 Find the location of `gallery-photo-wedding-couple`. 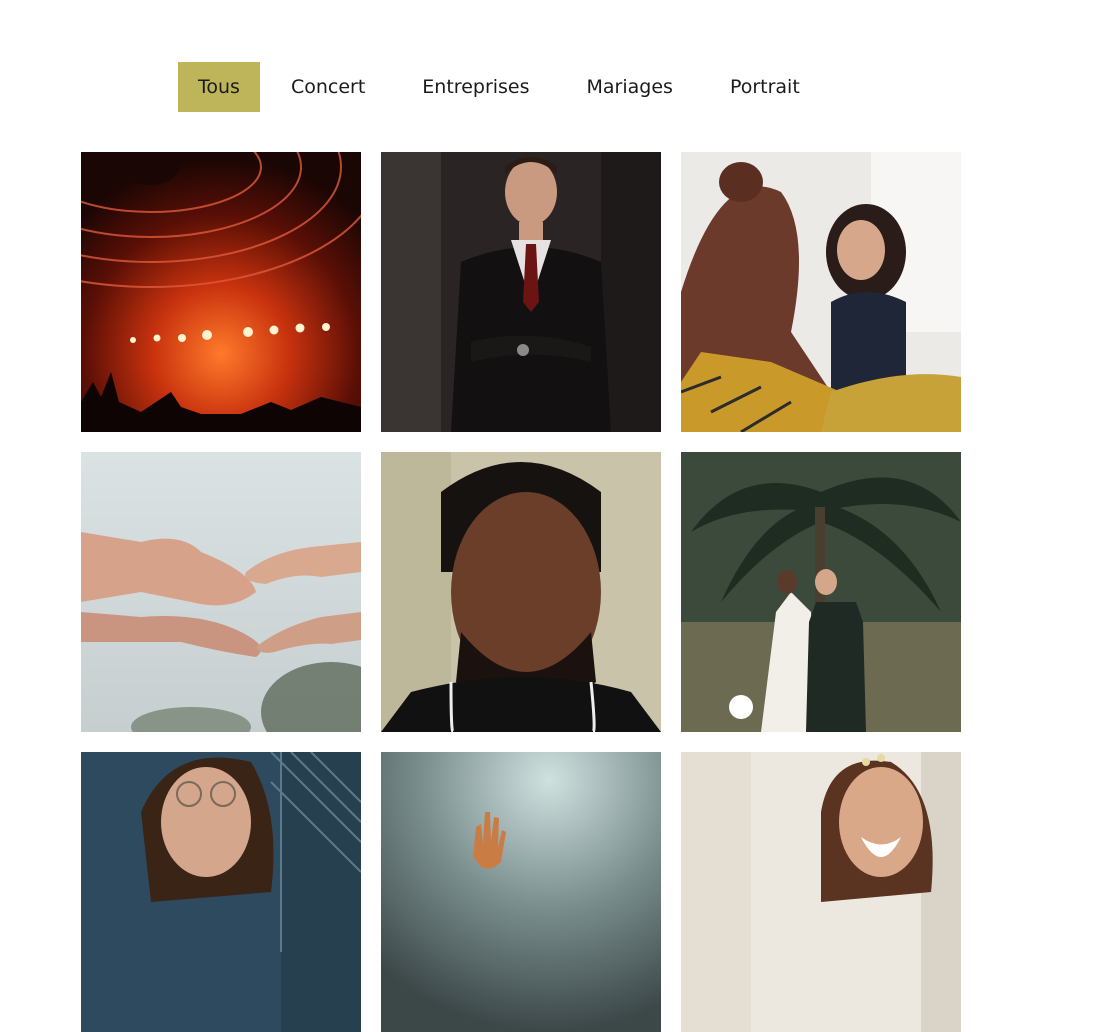

gallery-photo-wedding-couple is located at coordinates (821, 592).